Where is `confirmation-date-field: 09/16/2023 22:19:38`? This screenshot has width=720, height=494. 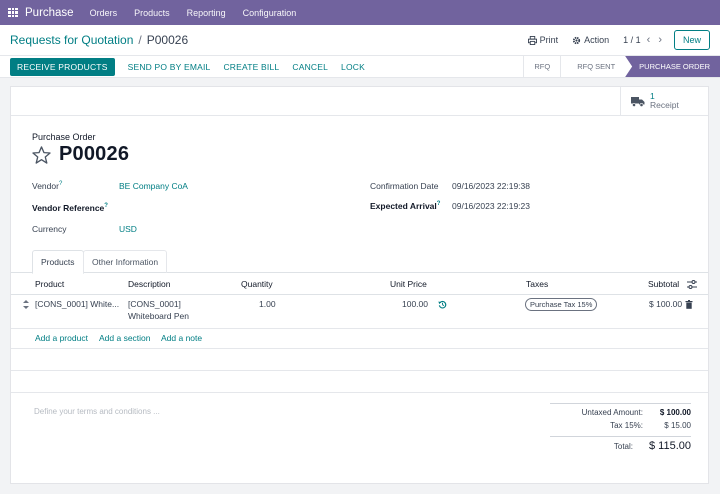
confirmation-date-field: 09/16/2023 22:19:38 is located at coordinates (491, 186).